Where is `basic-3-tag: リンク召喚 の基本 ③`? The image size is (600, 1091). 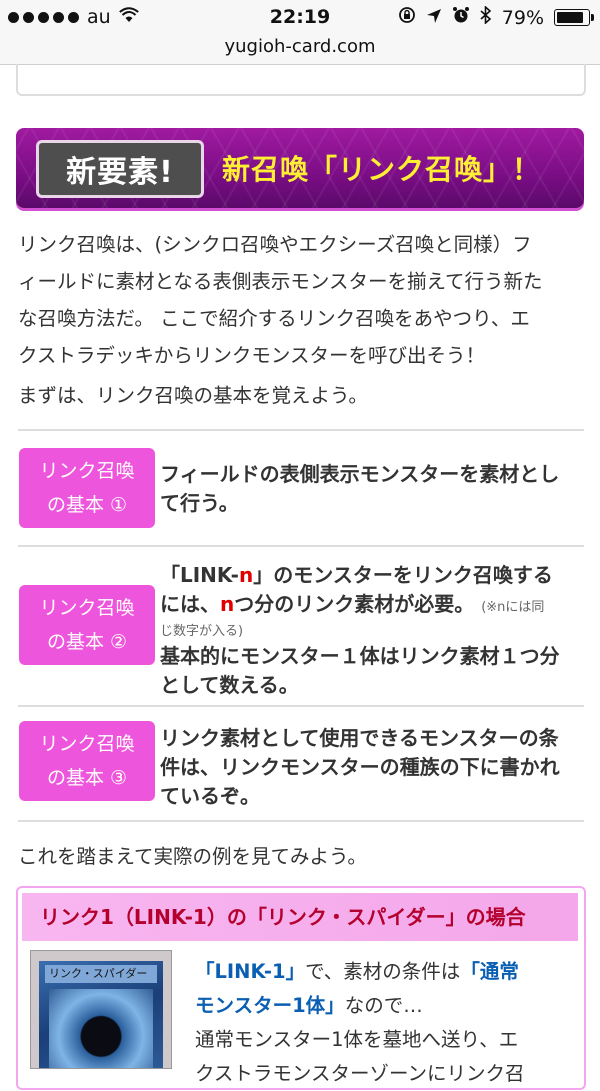
basic-3-tag: リンク召喚 の基本 ③ is located at coordinates (87, 761).